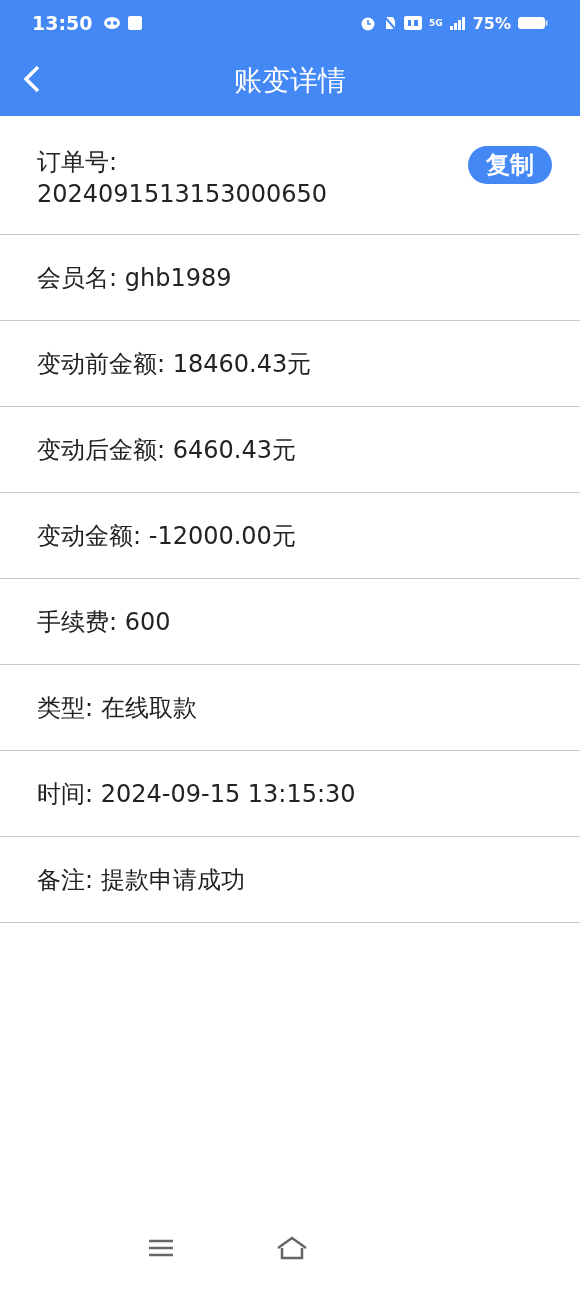  What do you see at coordinates (135, 23) in the screenshot?
I see `square-icon` at bounding box center [135, 23].